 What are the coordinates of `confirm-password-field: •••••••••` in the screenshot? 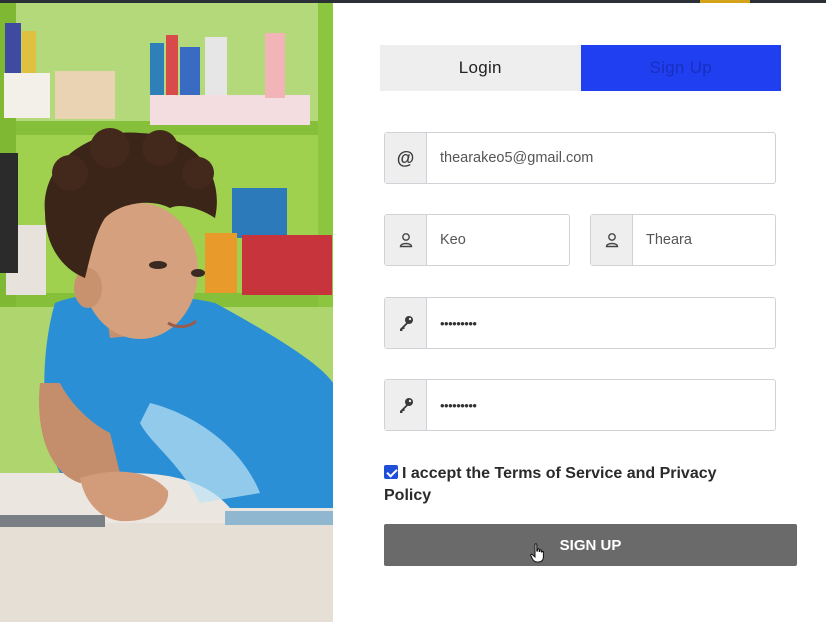 It's located at (580, 405).